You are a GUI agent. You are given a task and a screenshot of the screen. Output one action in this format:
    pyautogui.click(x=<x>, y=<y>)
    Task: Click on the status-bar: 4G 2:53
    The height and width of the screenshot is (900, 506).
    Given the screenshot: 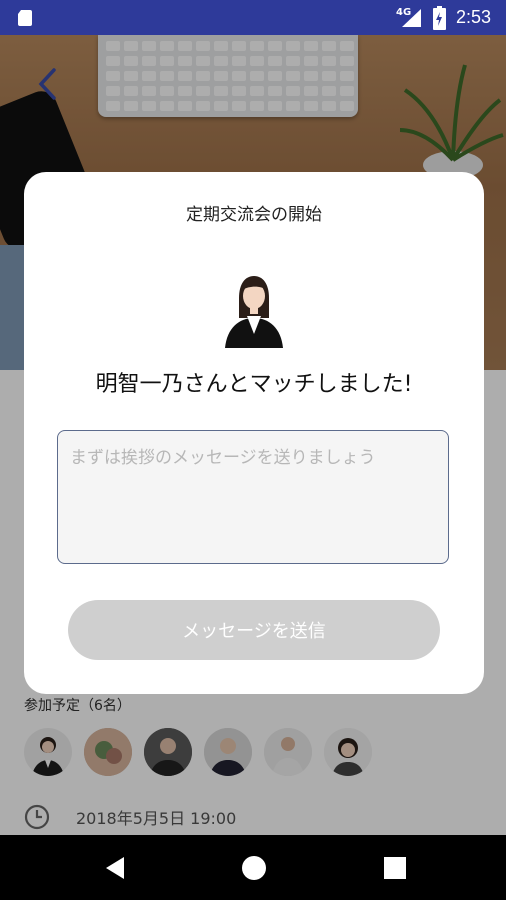 What is the action you would take?
    pyautogui.click(x=253, y=17)
    